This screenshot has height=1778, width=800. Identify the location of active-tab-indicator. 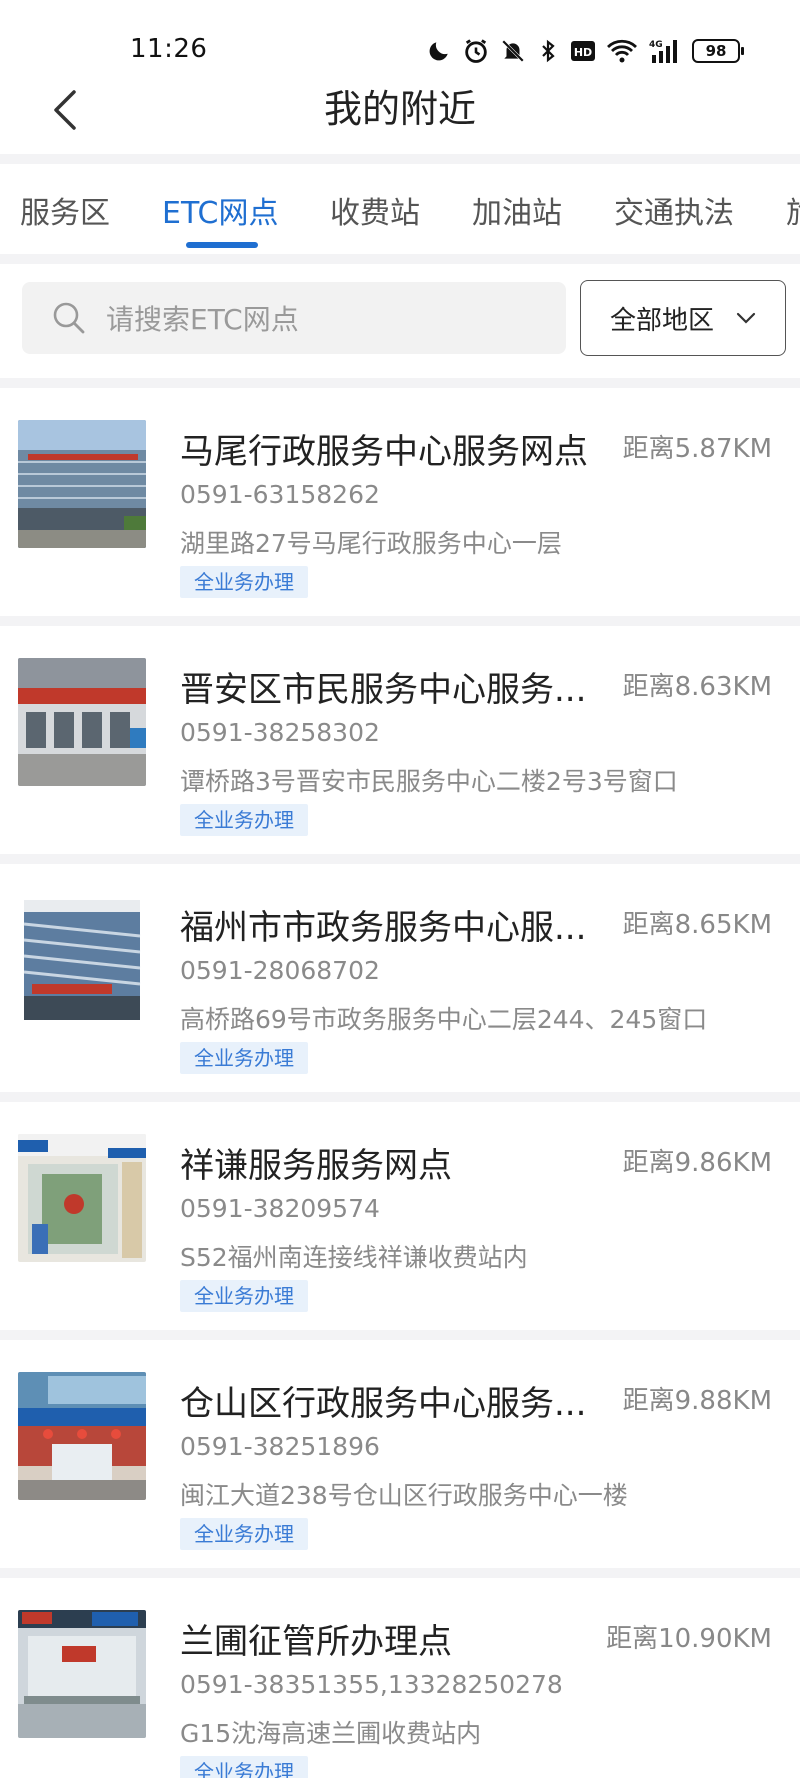
(222, 245).